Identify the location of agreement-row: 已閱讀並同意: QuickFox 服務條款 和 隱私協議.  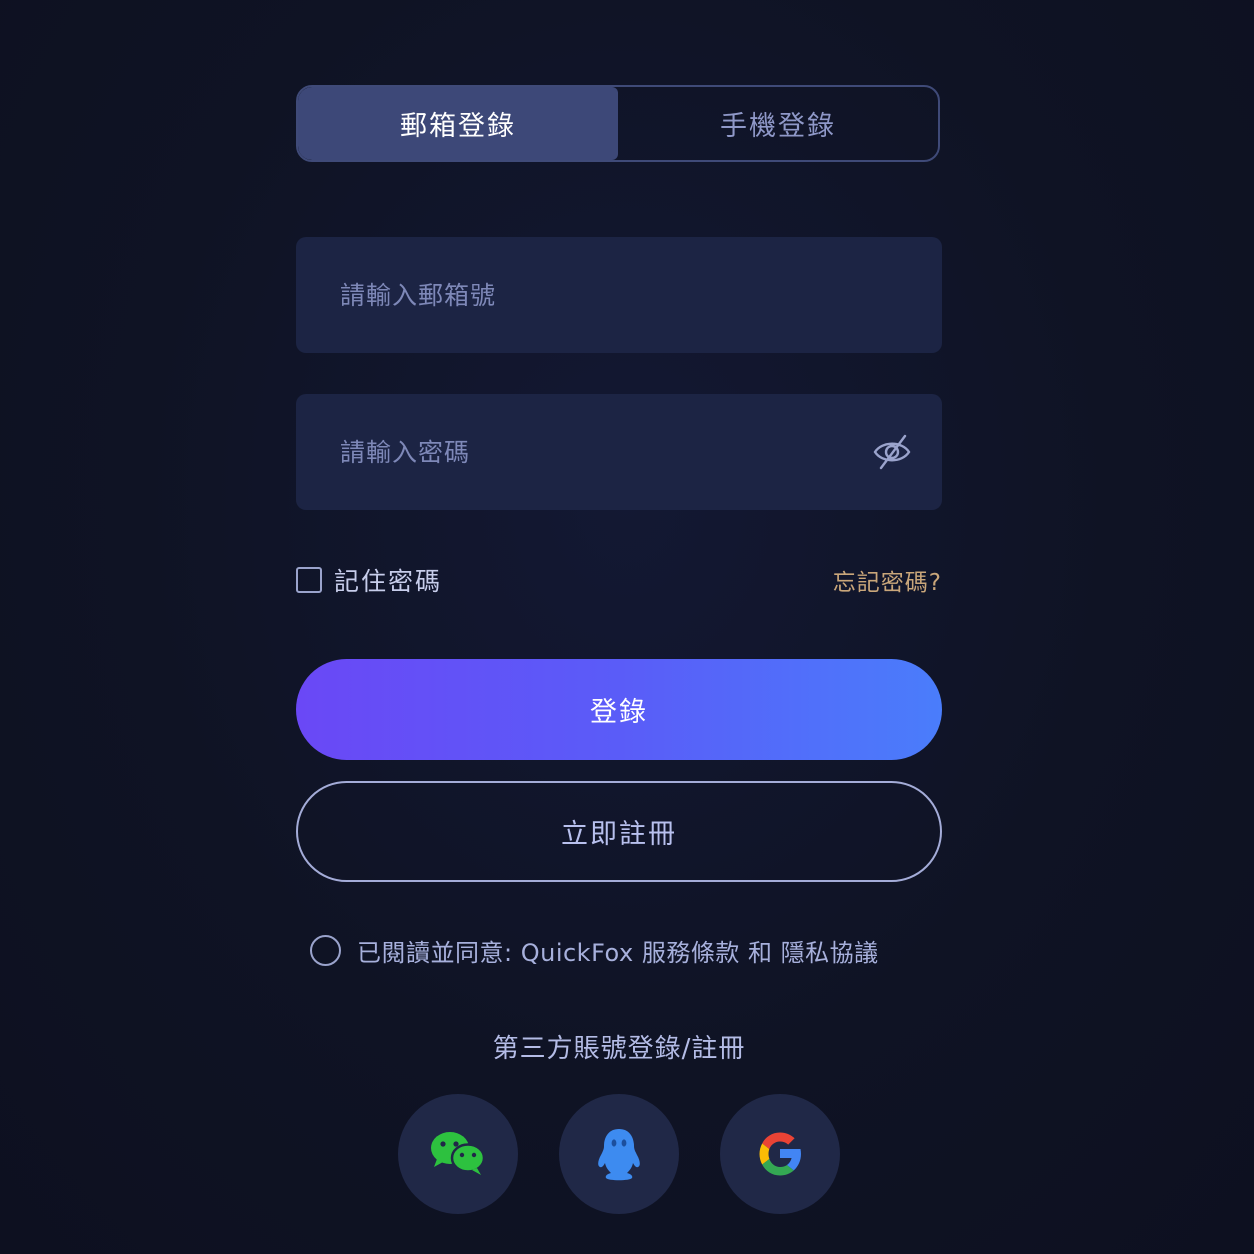
(594, 950).